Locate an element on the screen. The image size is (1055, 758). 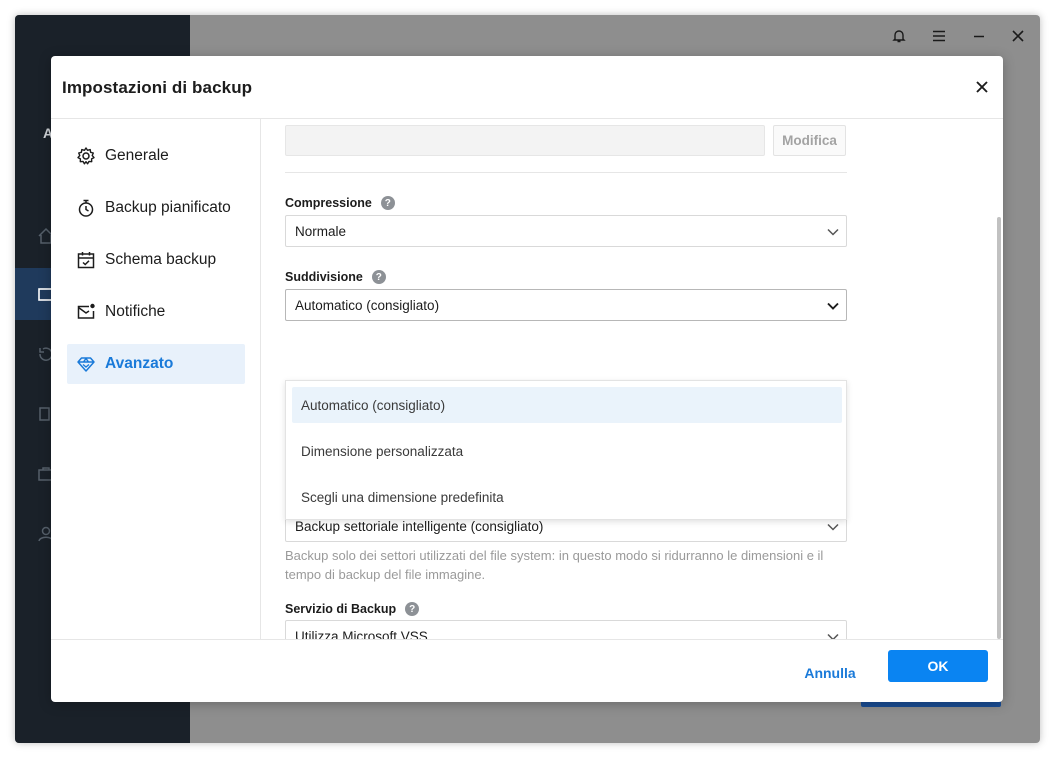
dropdown-option: Dimensione personalizzata is located at coordinates (567, 451).